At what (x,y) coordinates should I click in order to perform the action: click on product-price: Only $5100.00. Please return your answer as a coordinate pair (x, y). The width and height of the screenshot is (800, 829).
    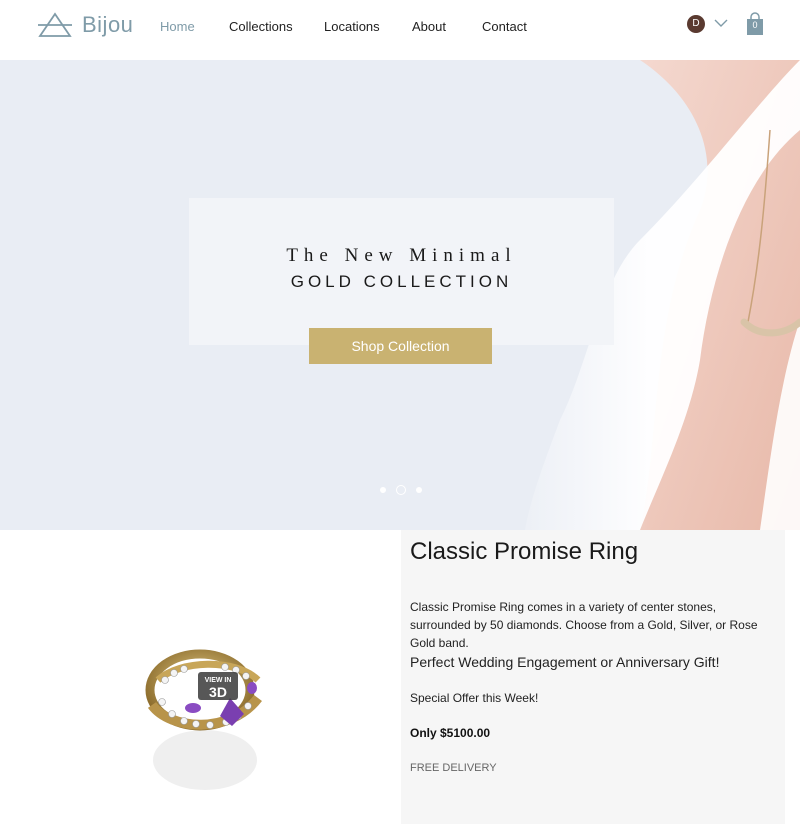
    Looking at the image, I should click on (450, 733).